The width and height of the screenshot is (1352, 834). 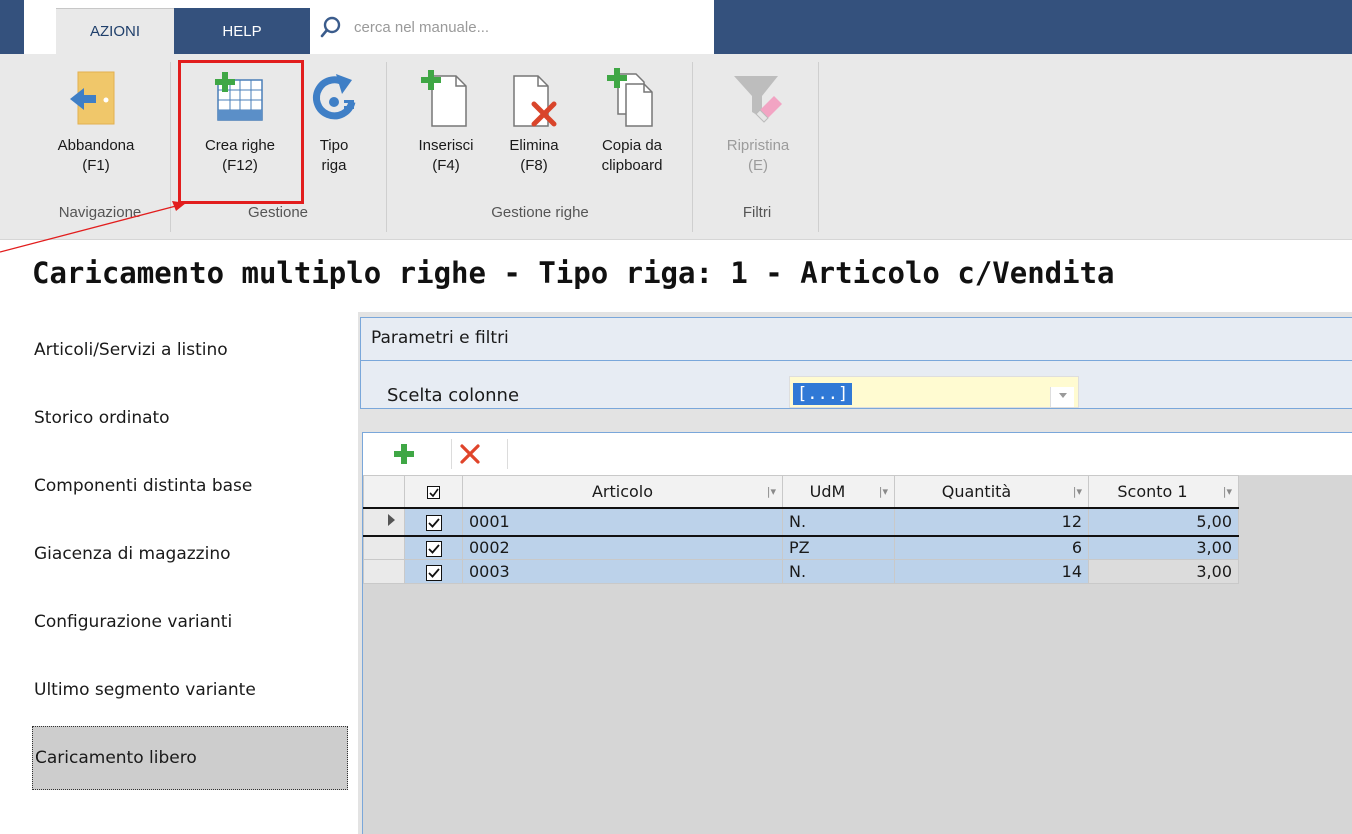 I want to click on header-indicator-cell, so click(x=384, y=491).